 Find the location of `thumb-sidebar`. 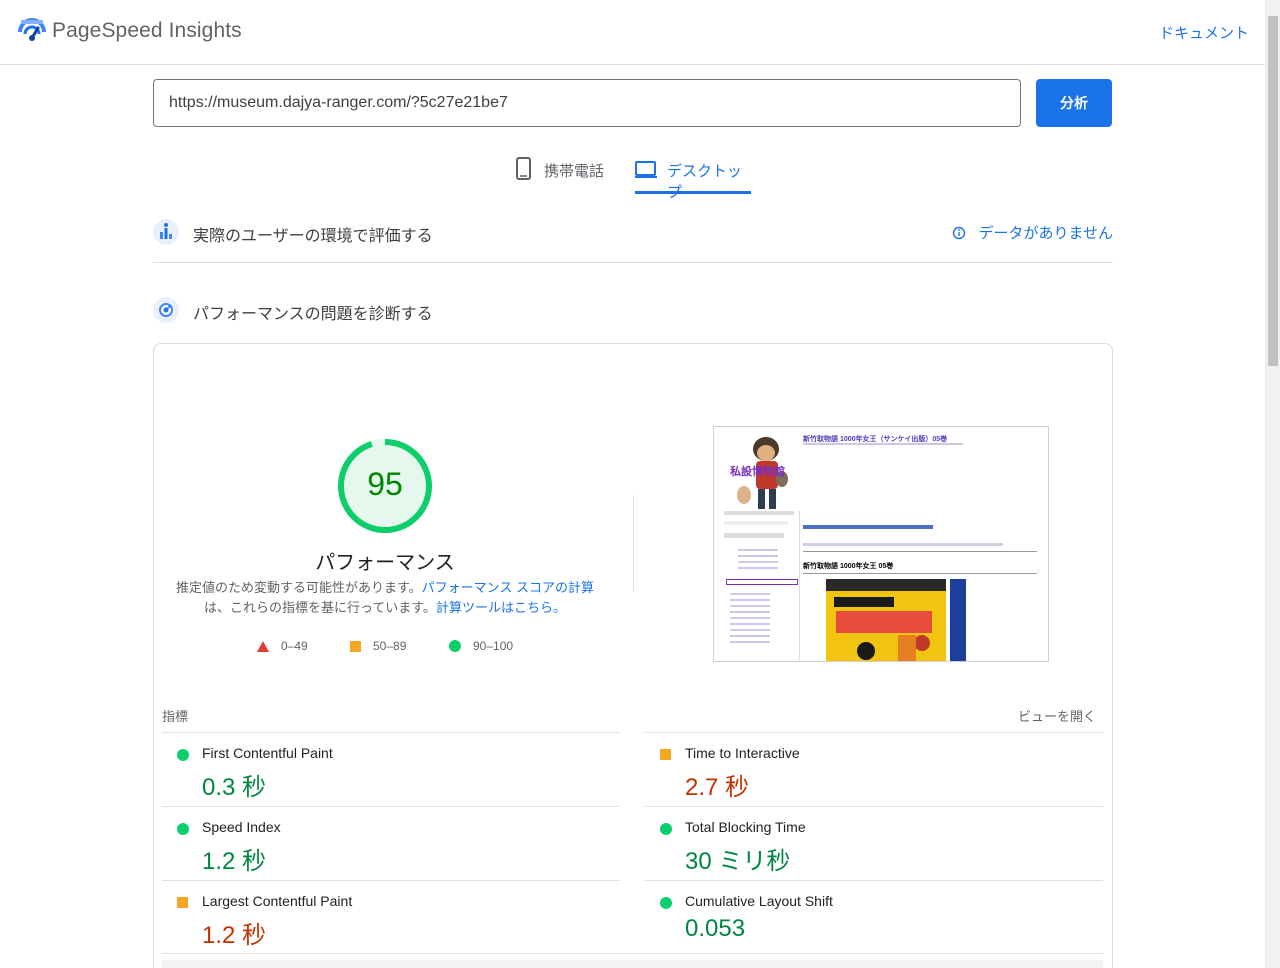

thumb-sidebar is located at coordinates (761, 586).